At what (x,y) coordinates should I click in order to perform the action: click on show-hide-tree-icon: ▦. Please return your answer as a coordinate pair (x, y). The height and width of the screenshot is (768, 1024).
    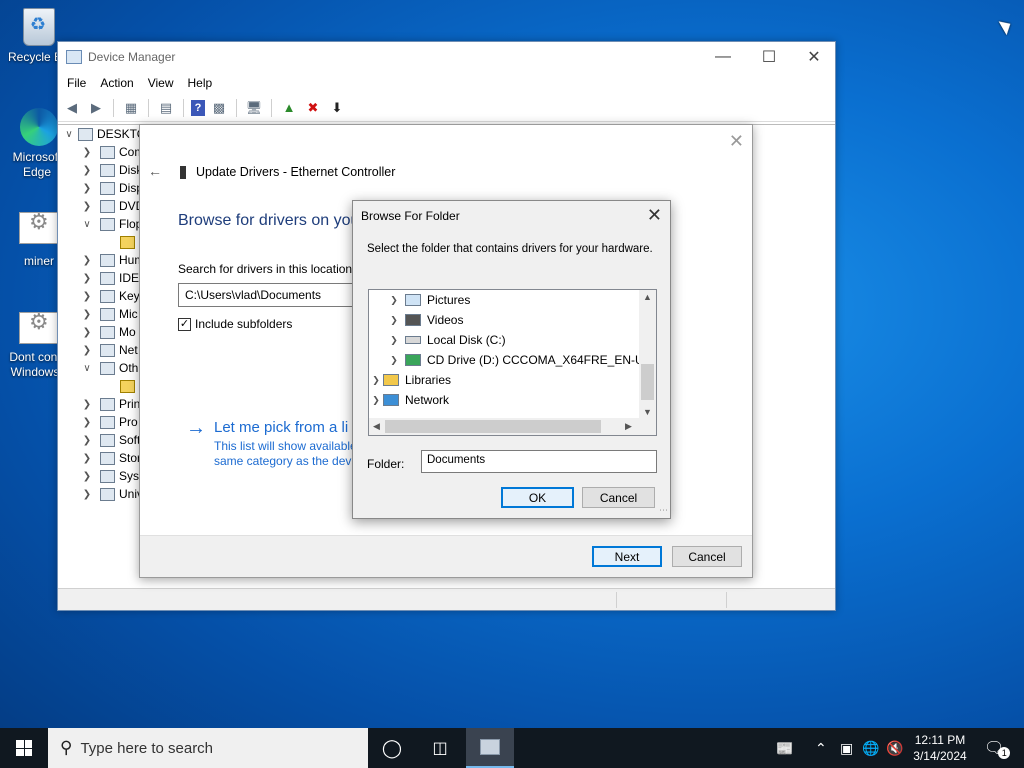
    Looking at the image, I should click on (131, 108).